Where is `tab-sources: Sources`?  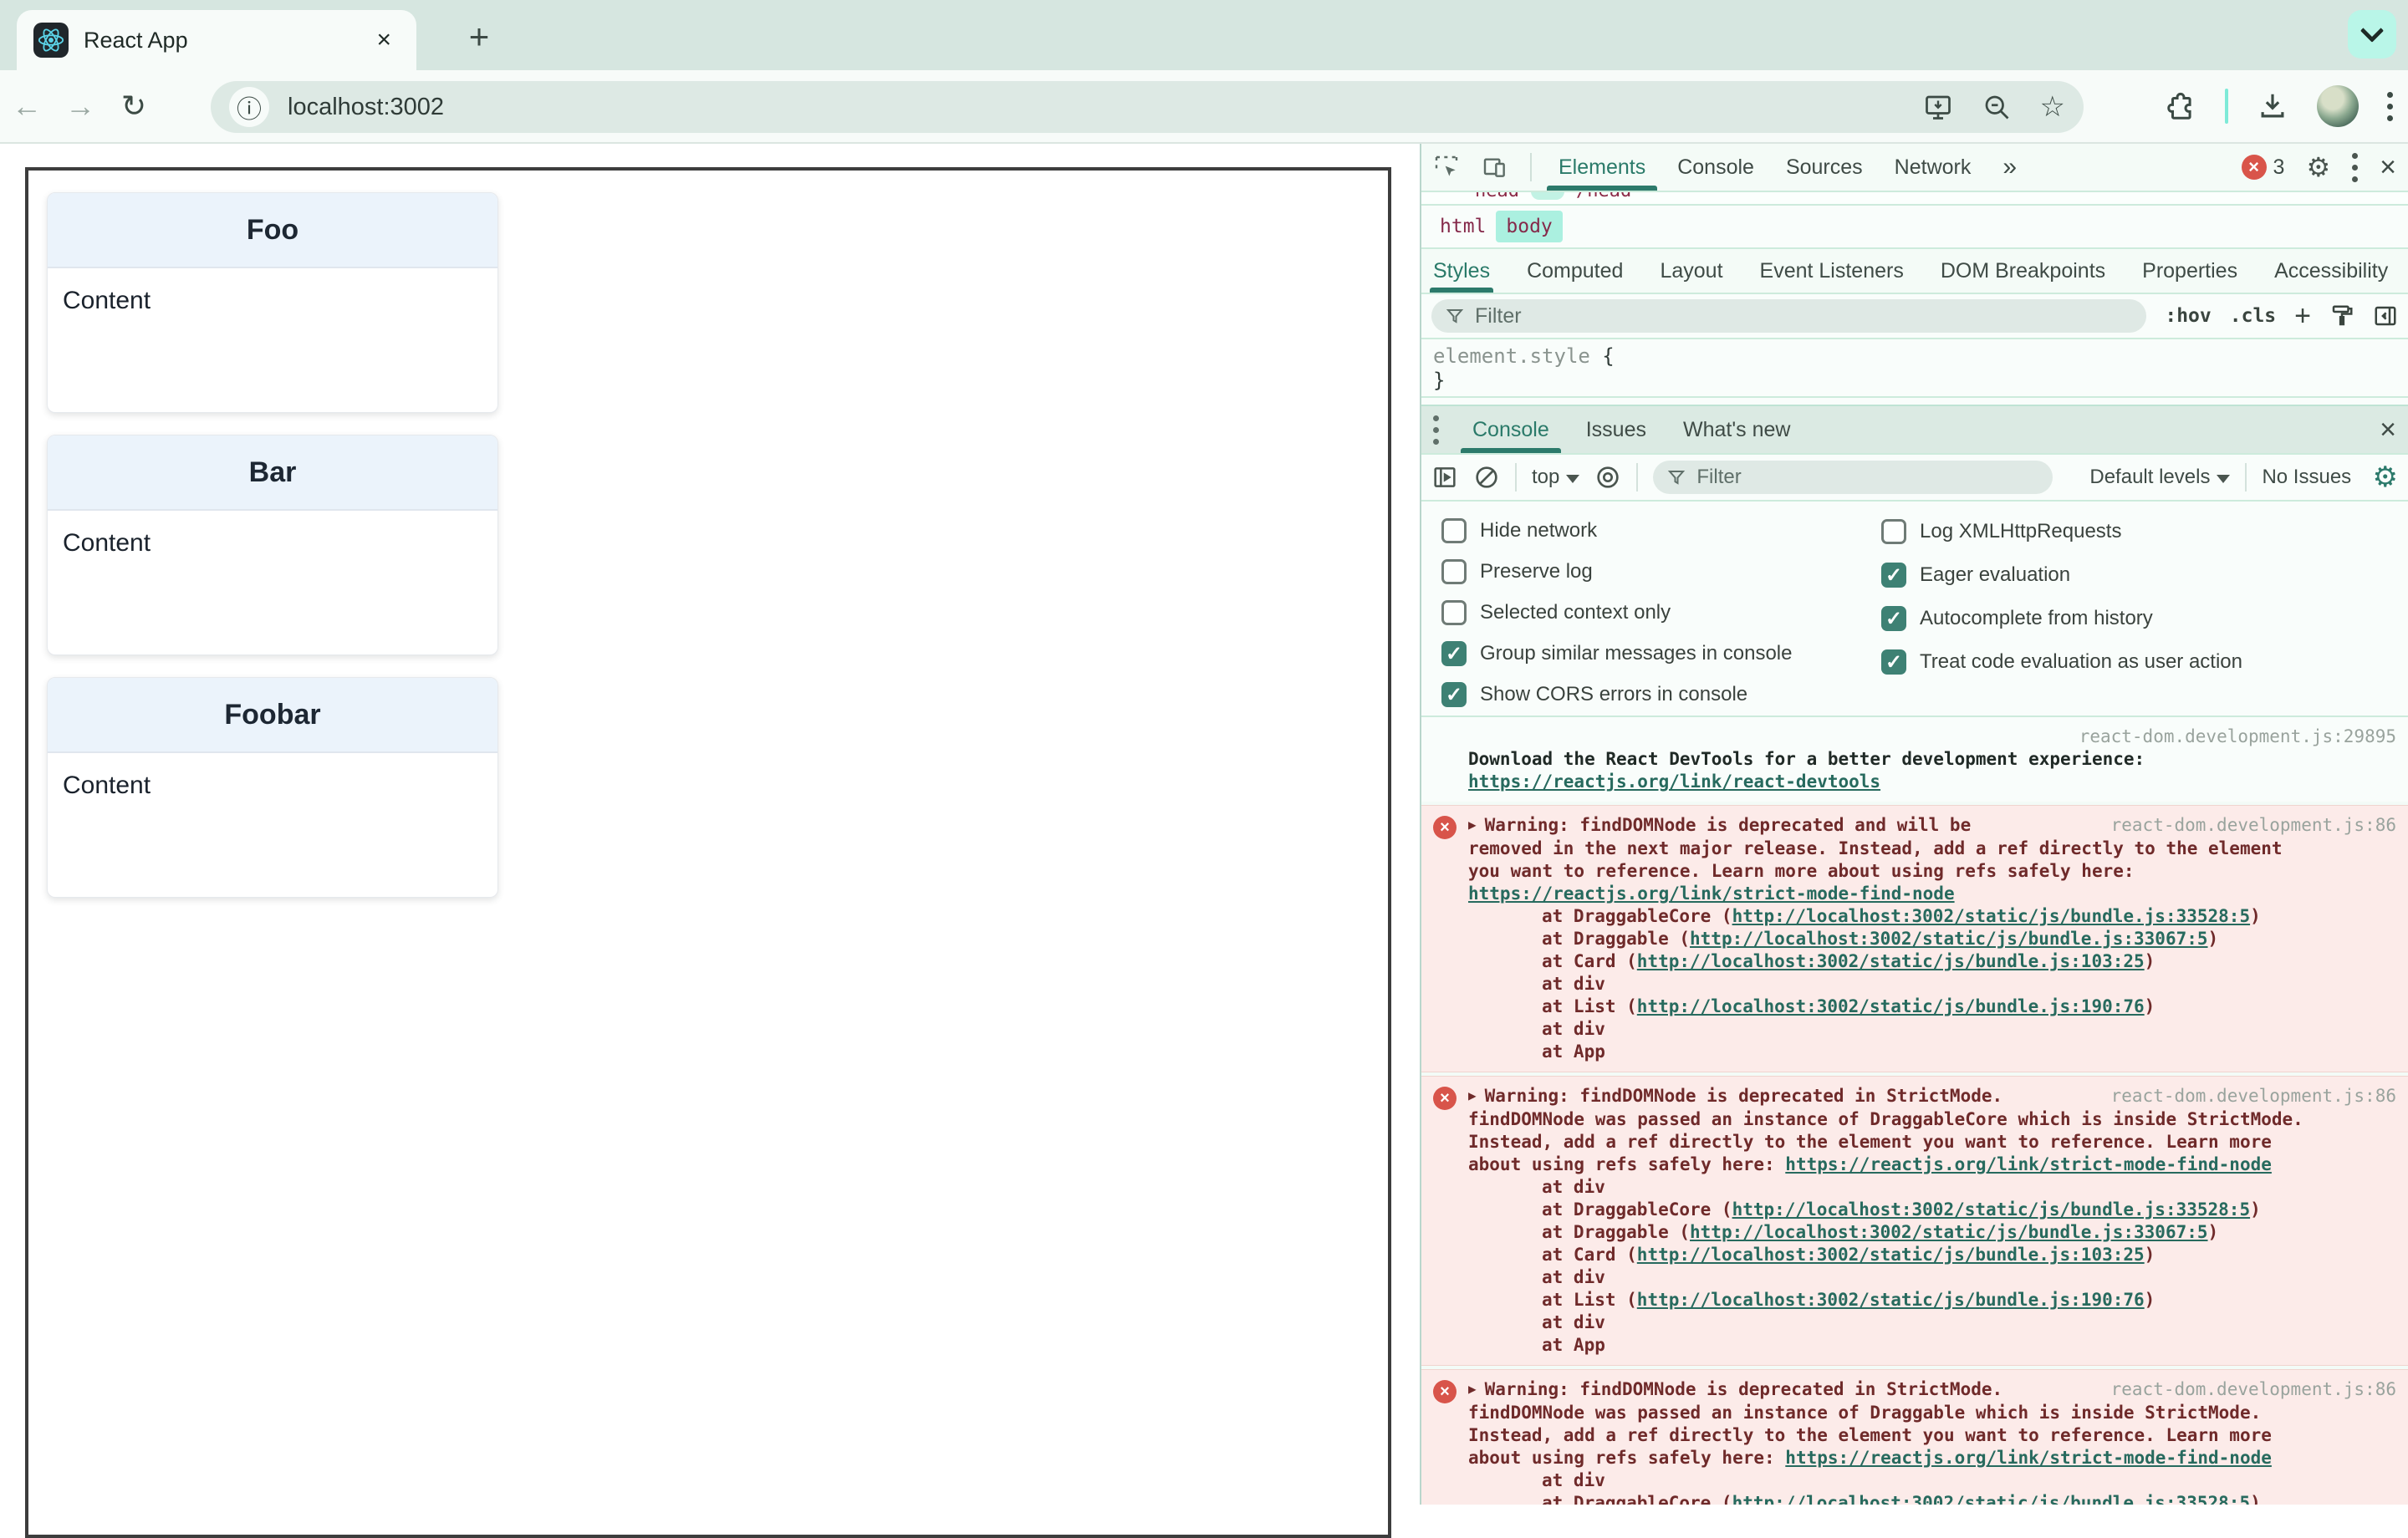
tab-sources: Sources is located at coordinates (1824, 168).